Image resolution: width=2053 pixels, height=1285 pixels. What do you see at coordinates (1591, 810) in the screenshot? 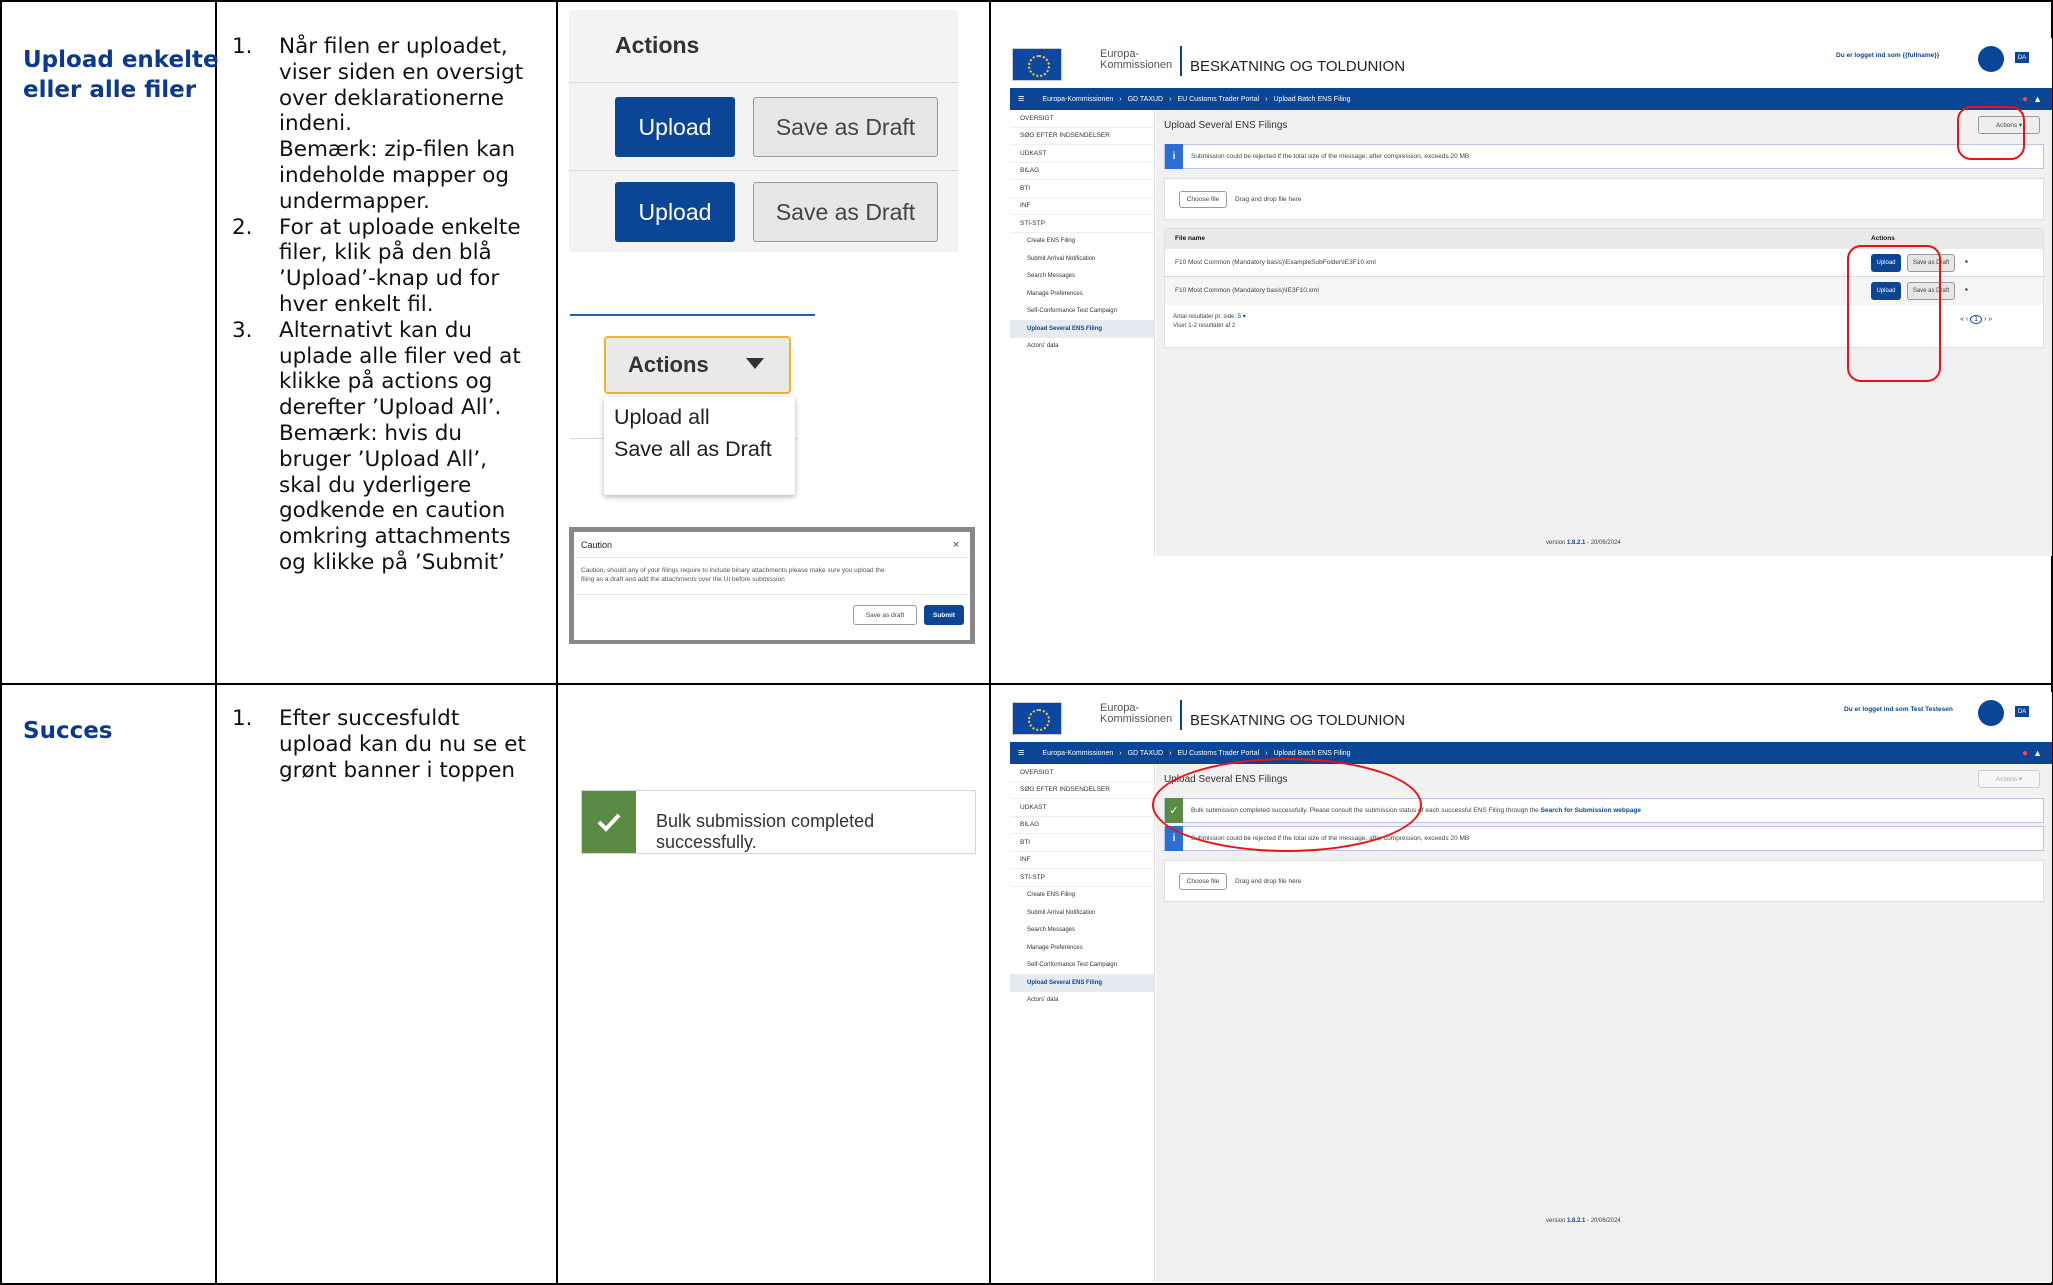
I see `search-submission-link: Search for Submission webpage` at bounding box center [1591, 810].